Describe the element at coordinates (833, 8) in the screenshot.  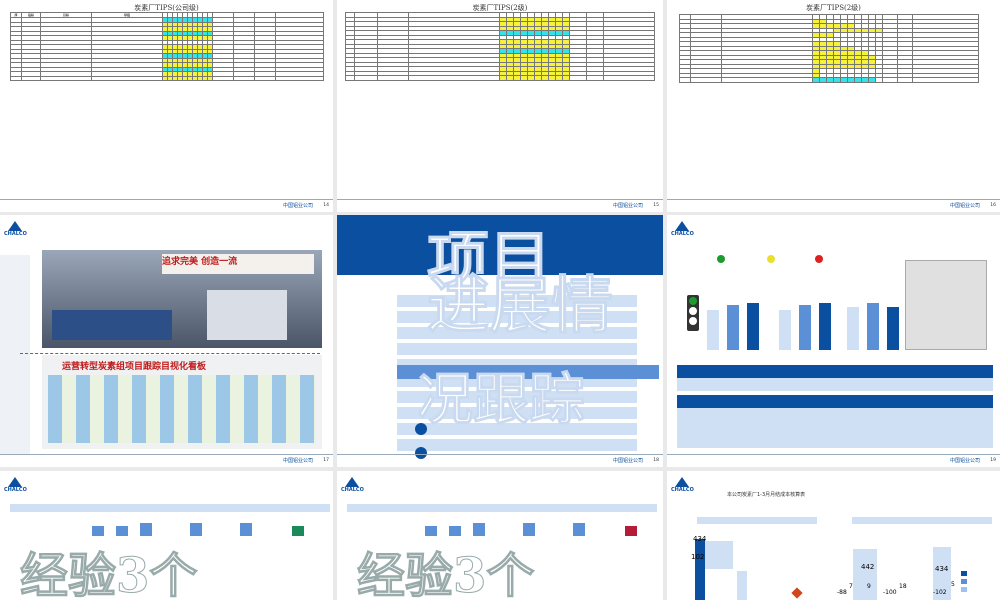
I see `slide-title: 炭素厂TIPS(2级)` at that location.